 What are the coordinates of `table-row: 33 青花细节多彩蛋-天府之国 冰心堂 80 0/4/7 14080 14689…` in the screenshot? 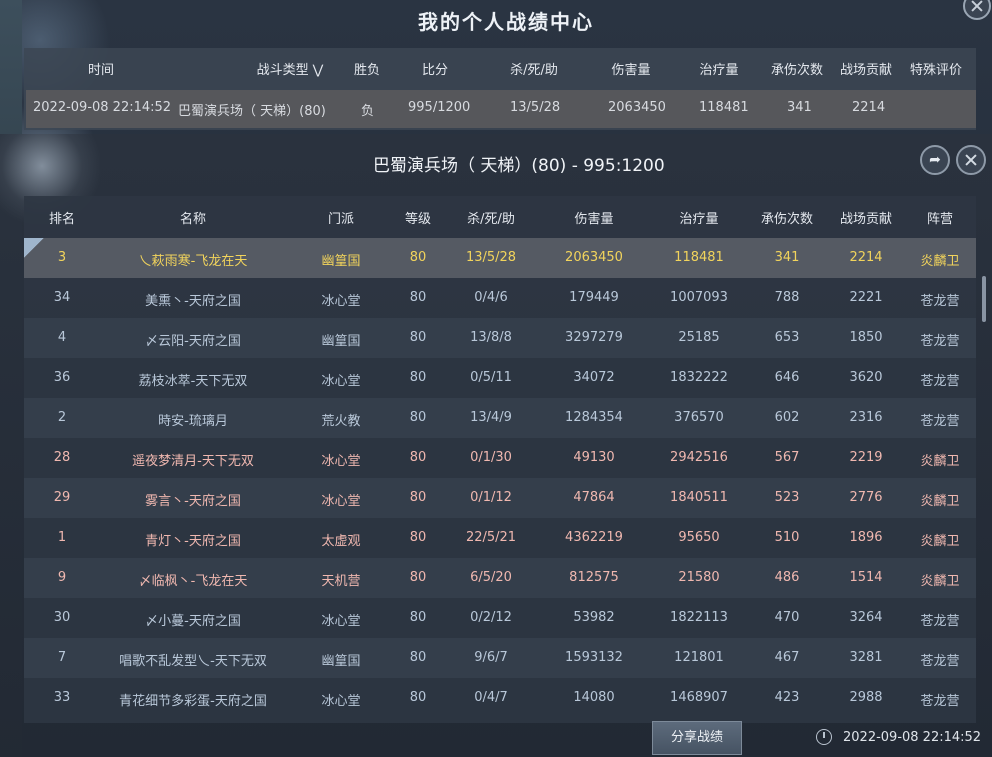 It's located at (500, 698).